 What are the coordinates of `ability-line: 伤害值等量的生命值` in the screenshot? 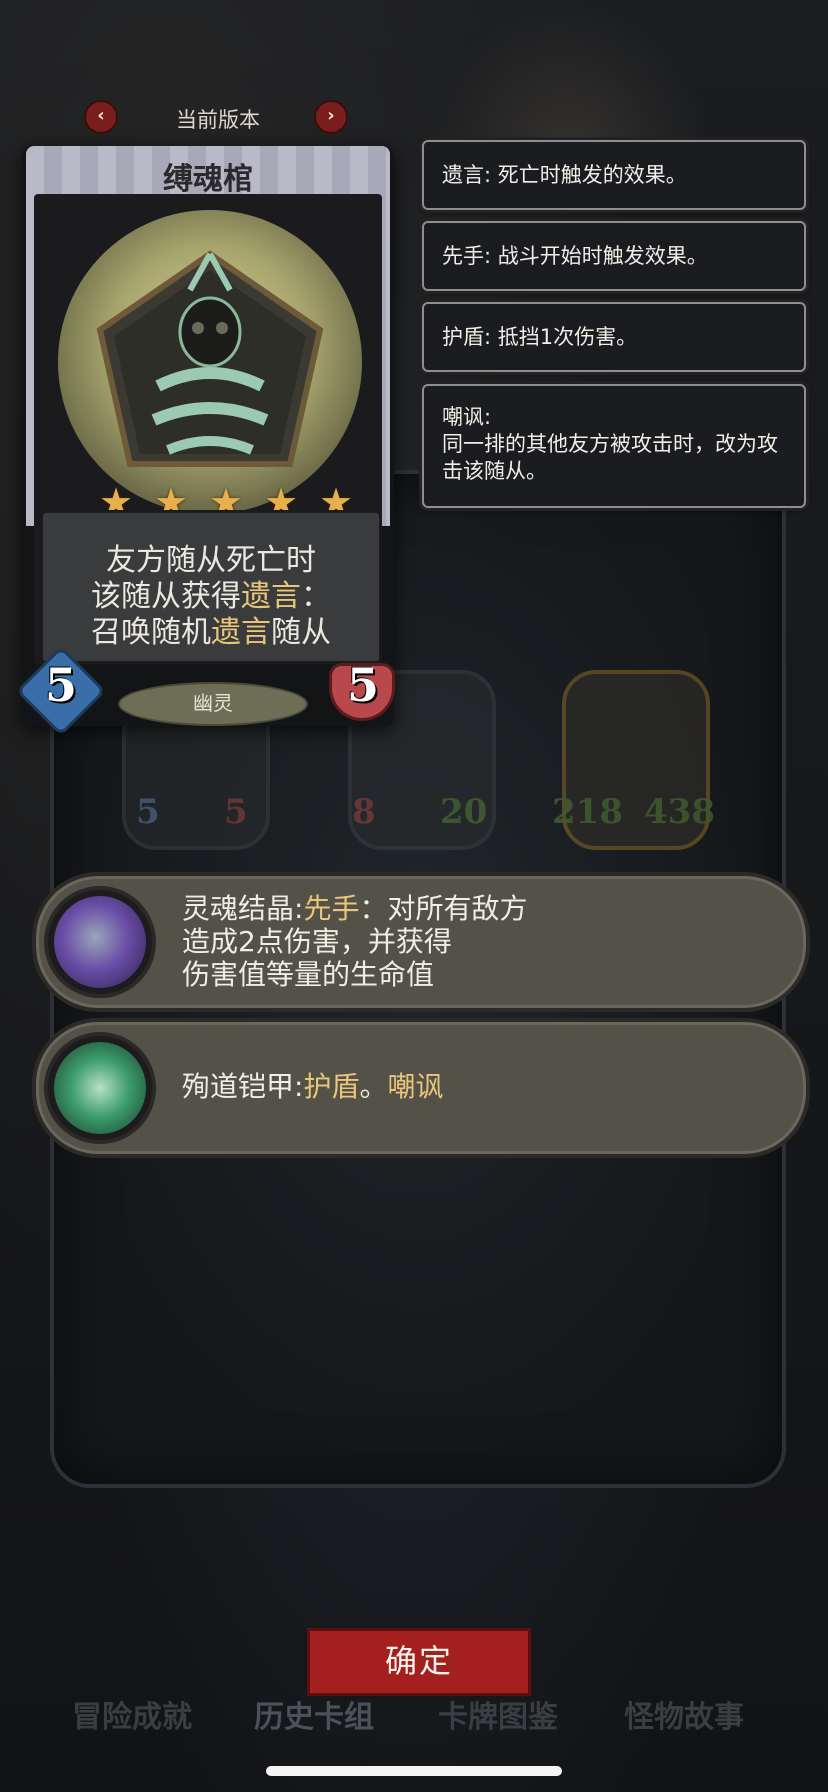 It's located at (308, 974).